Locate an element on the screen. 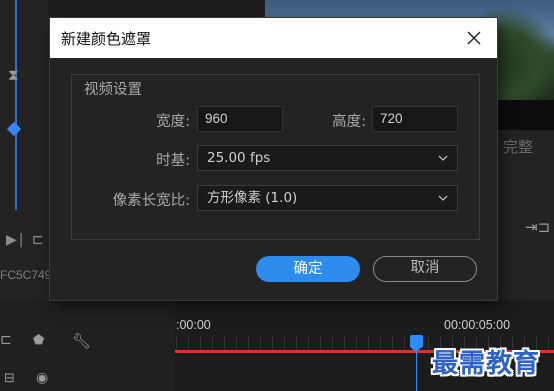 This screenshot has height=391, width=554. timebase-select: 25.00 fps is located at coordinates (327, 158).